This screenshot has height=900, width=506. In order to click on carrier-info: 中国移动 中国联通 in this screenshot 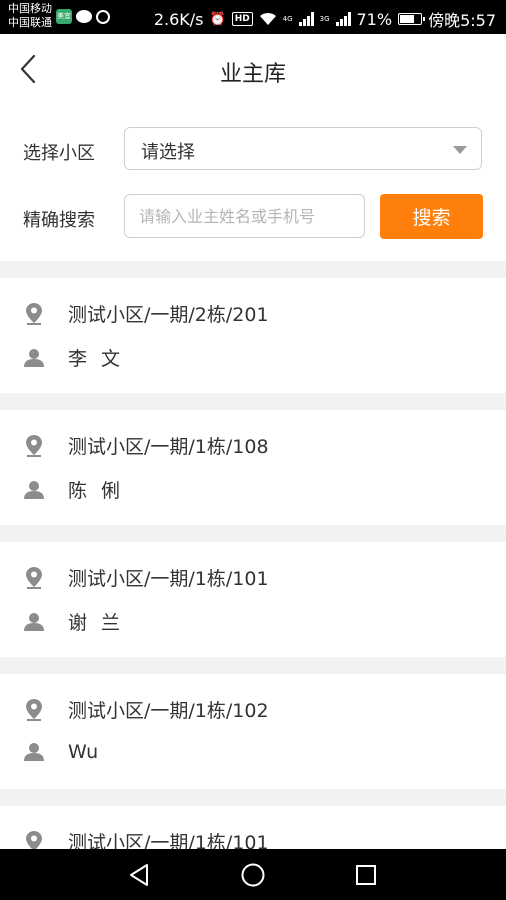, I will do `click(30, 16)`.